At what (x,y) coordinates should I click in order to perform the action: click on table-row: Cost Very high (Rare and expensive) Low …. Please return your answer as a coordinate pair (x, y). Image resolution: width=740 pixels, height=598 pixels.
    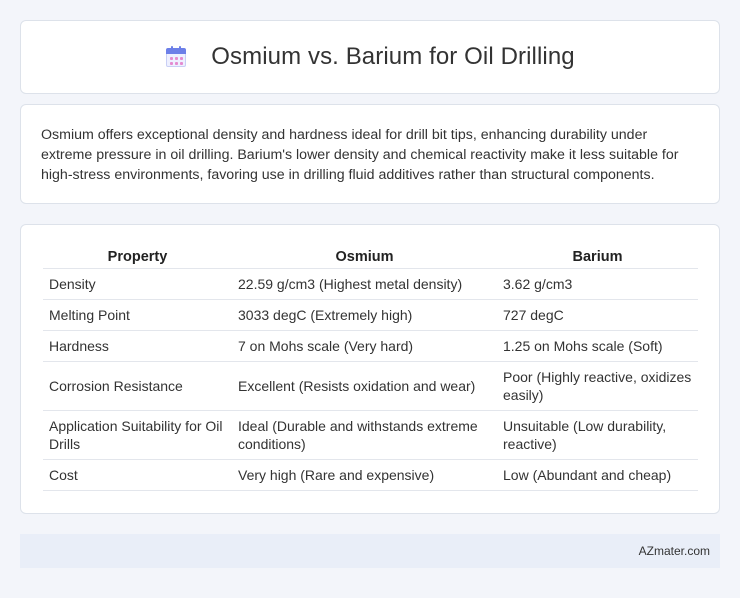
    Looking at the image, I should click on (370, 475).